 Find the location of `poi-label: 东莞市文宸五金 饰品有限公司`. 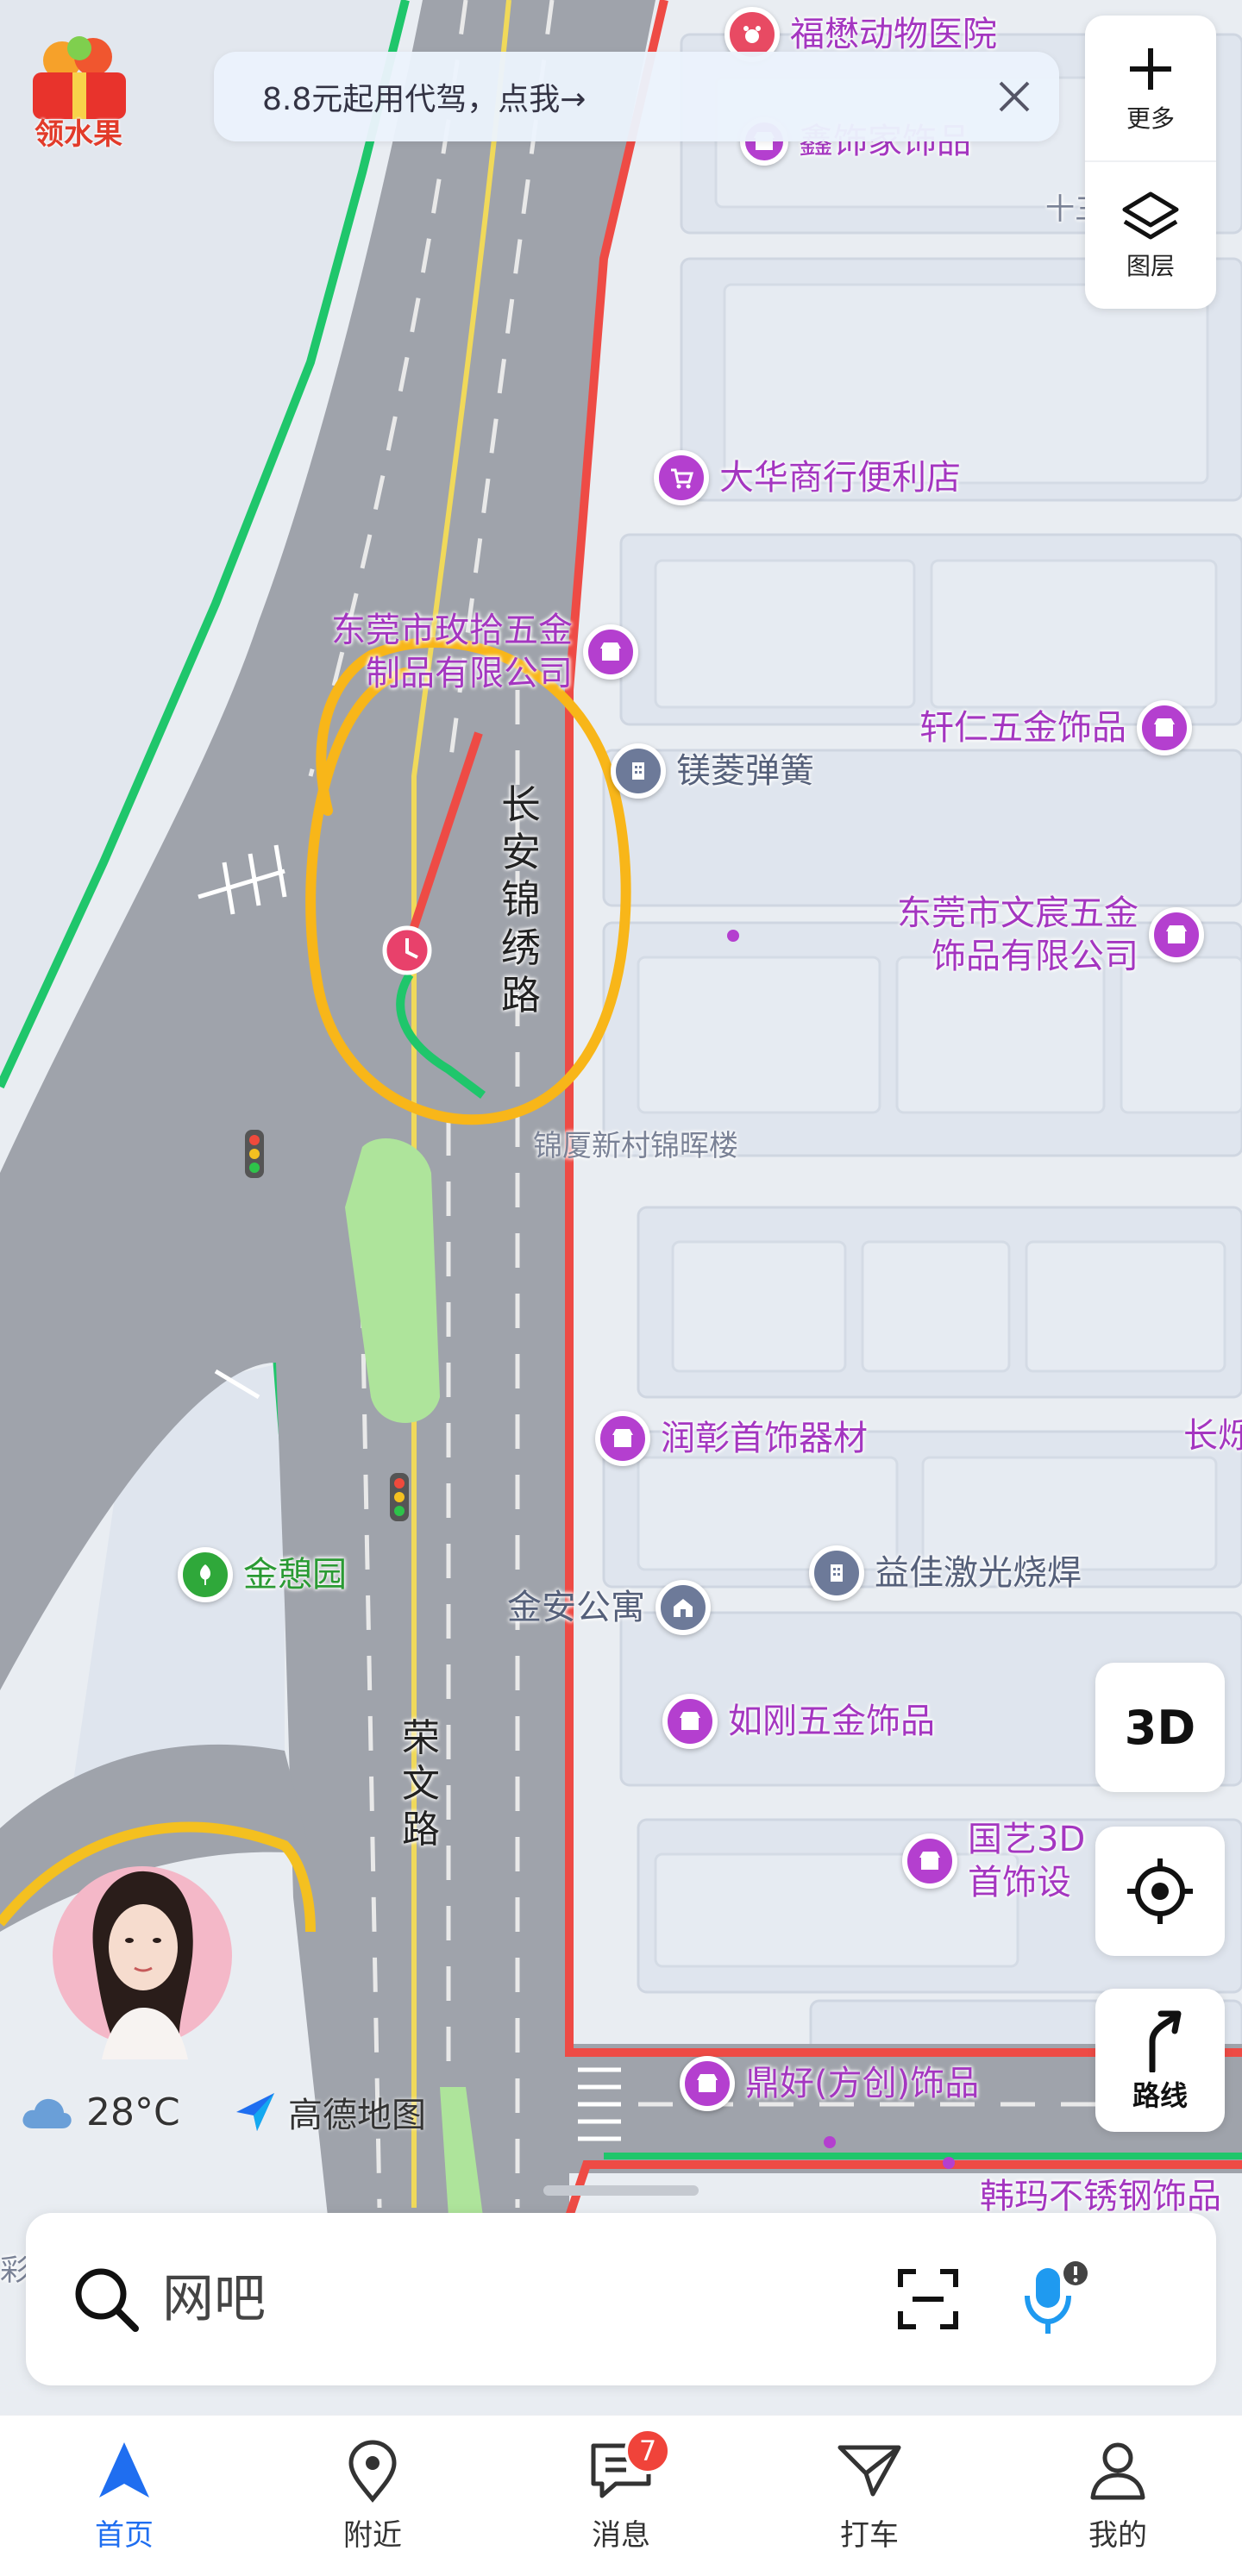

poi-label: 东莞市文宸五金 饰品有限公司 is located at coordinates (1018, 935).